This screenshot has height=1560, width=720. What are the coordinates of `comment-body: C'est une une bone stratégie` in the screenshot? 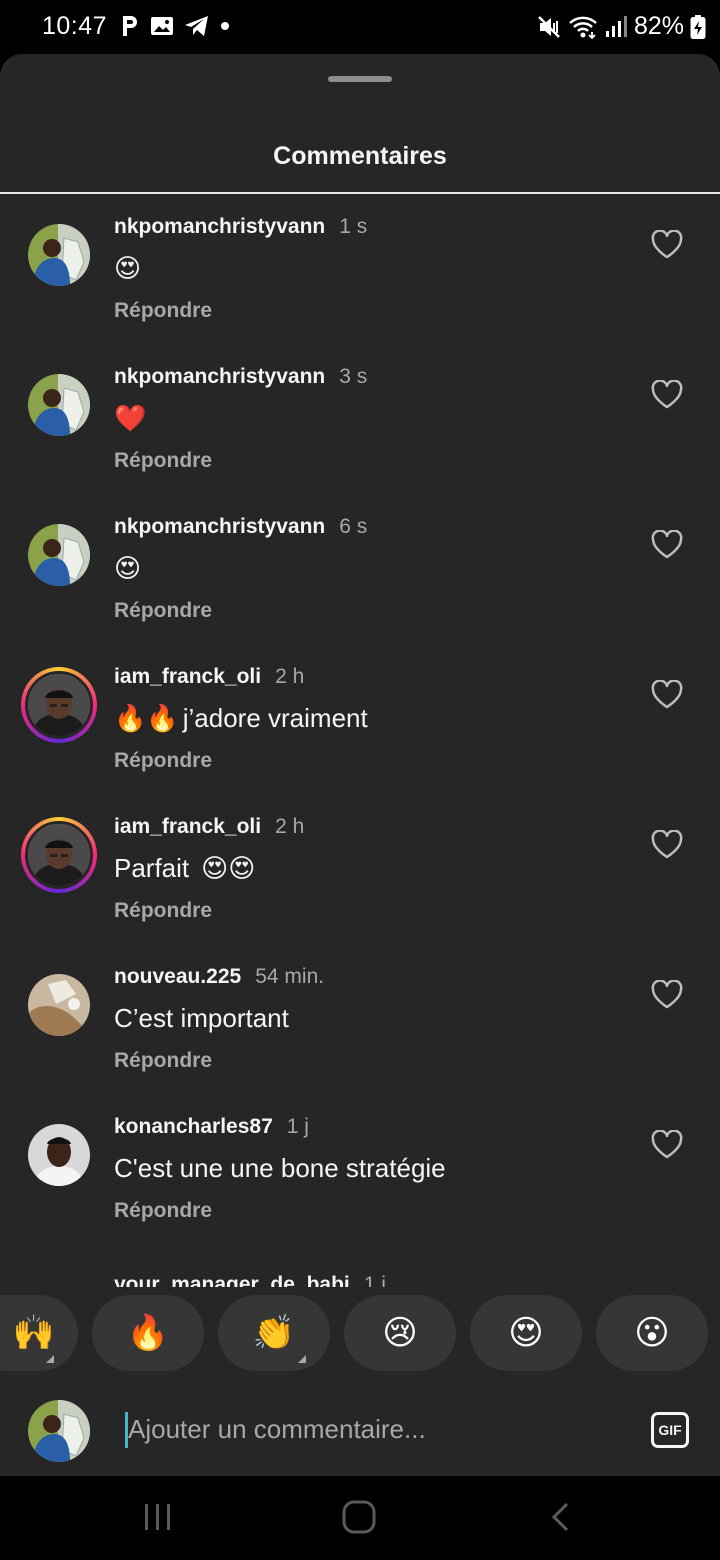 It's located at (280, 1168).